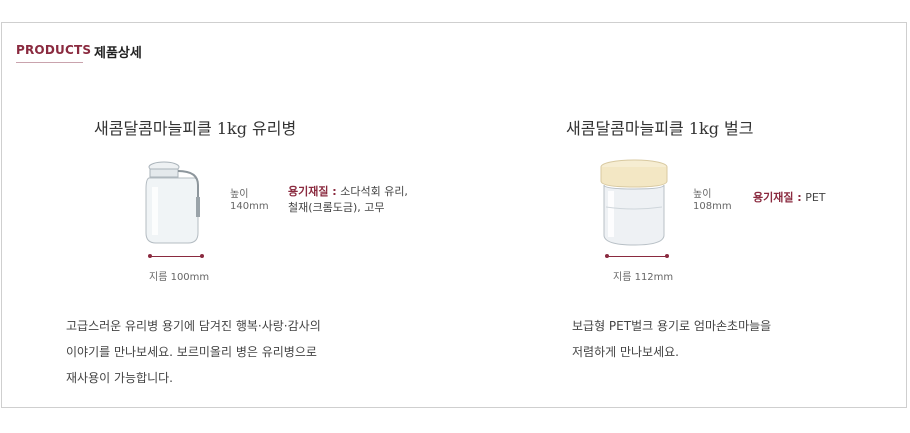  I want to click on diameter-label: 지름 112mm, so click(643, 277).